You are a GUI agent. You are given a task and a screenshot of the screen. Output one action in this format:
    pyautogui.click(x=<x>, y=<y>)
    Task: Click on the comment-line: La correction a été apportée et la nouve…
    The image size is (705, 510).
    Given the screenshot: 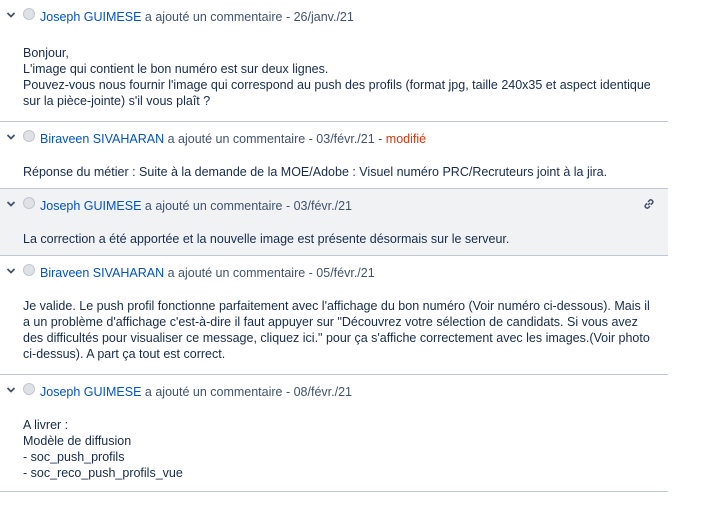 What is the action you would take?
    pyautogui.click(x=266, y=239)
    